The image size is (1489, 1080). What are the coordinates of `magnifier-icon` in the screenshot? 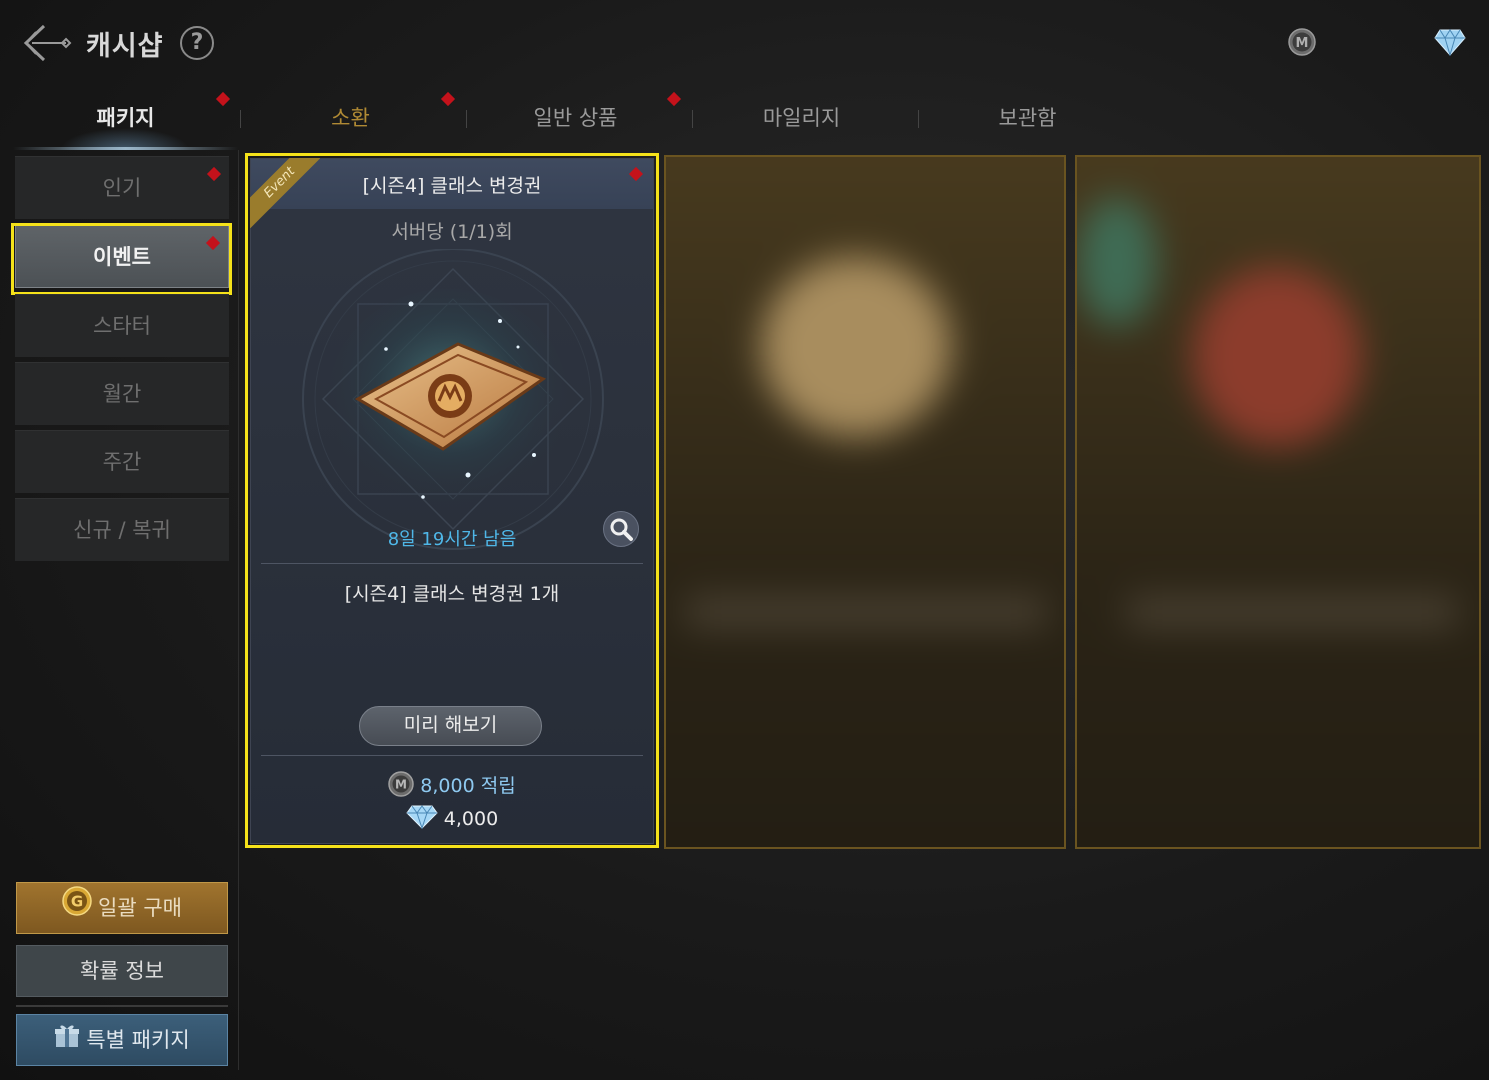 It's located at (621, 529).